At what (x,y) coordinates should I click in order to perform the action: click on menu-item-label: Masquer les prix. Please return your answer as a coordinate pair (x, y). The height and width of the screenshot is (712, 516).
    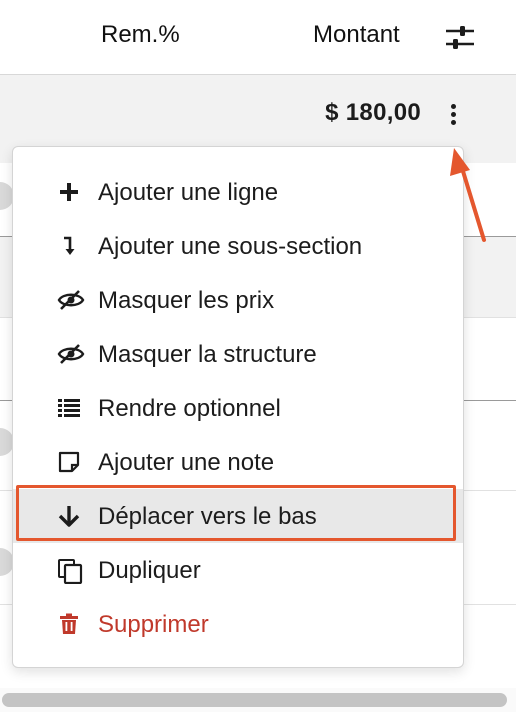
    Looking at the image, I should click on (186, 300).